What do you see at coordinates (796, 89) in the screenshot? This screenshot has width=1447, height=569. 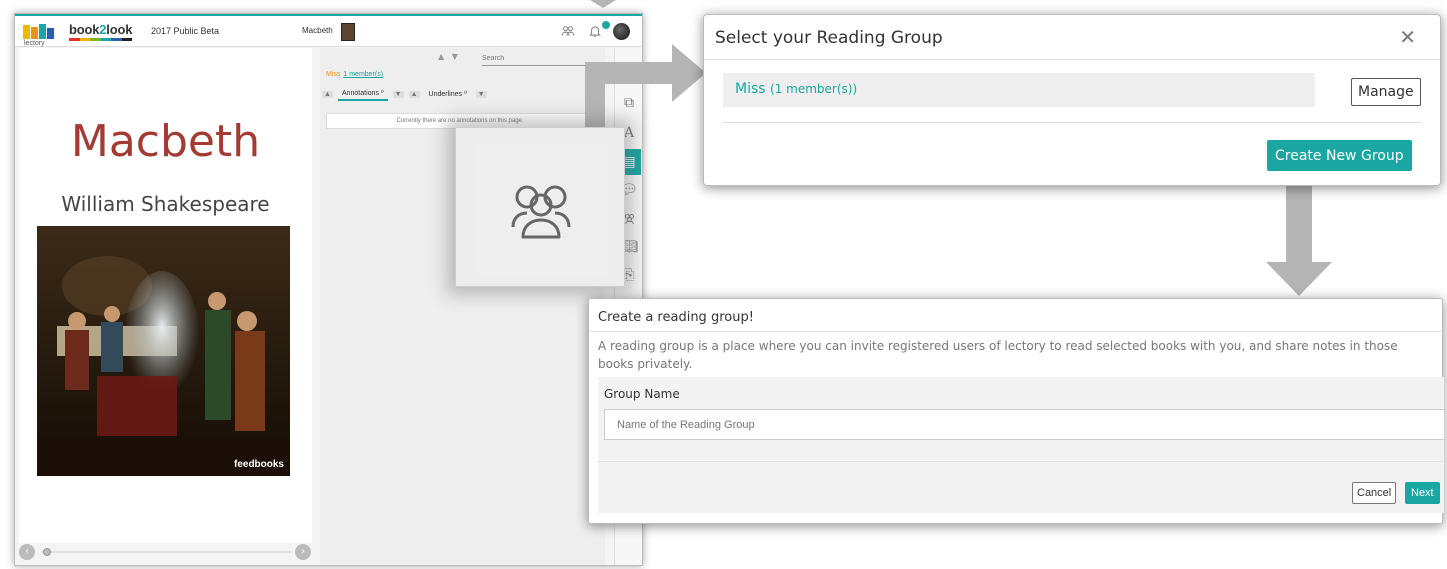 I see `reading-group-name: Miss (1 member(s))` at bounding box center [796, 89].